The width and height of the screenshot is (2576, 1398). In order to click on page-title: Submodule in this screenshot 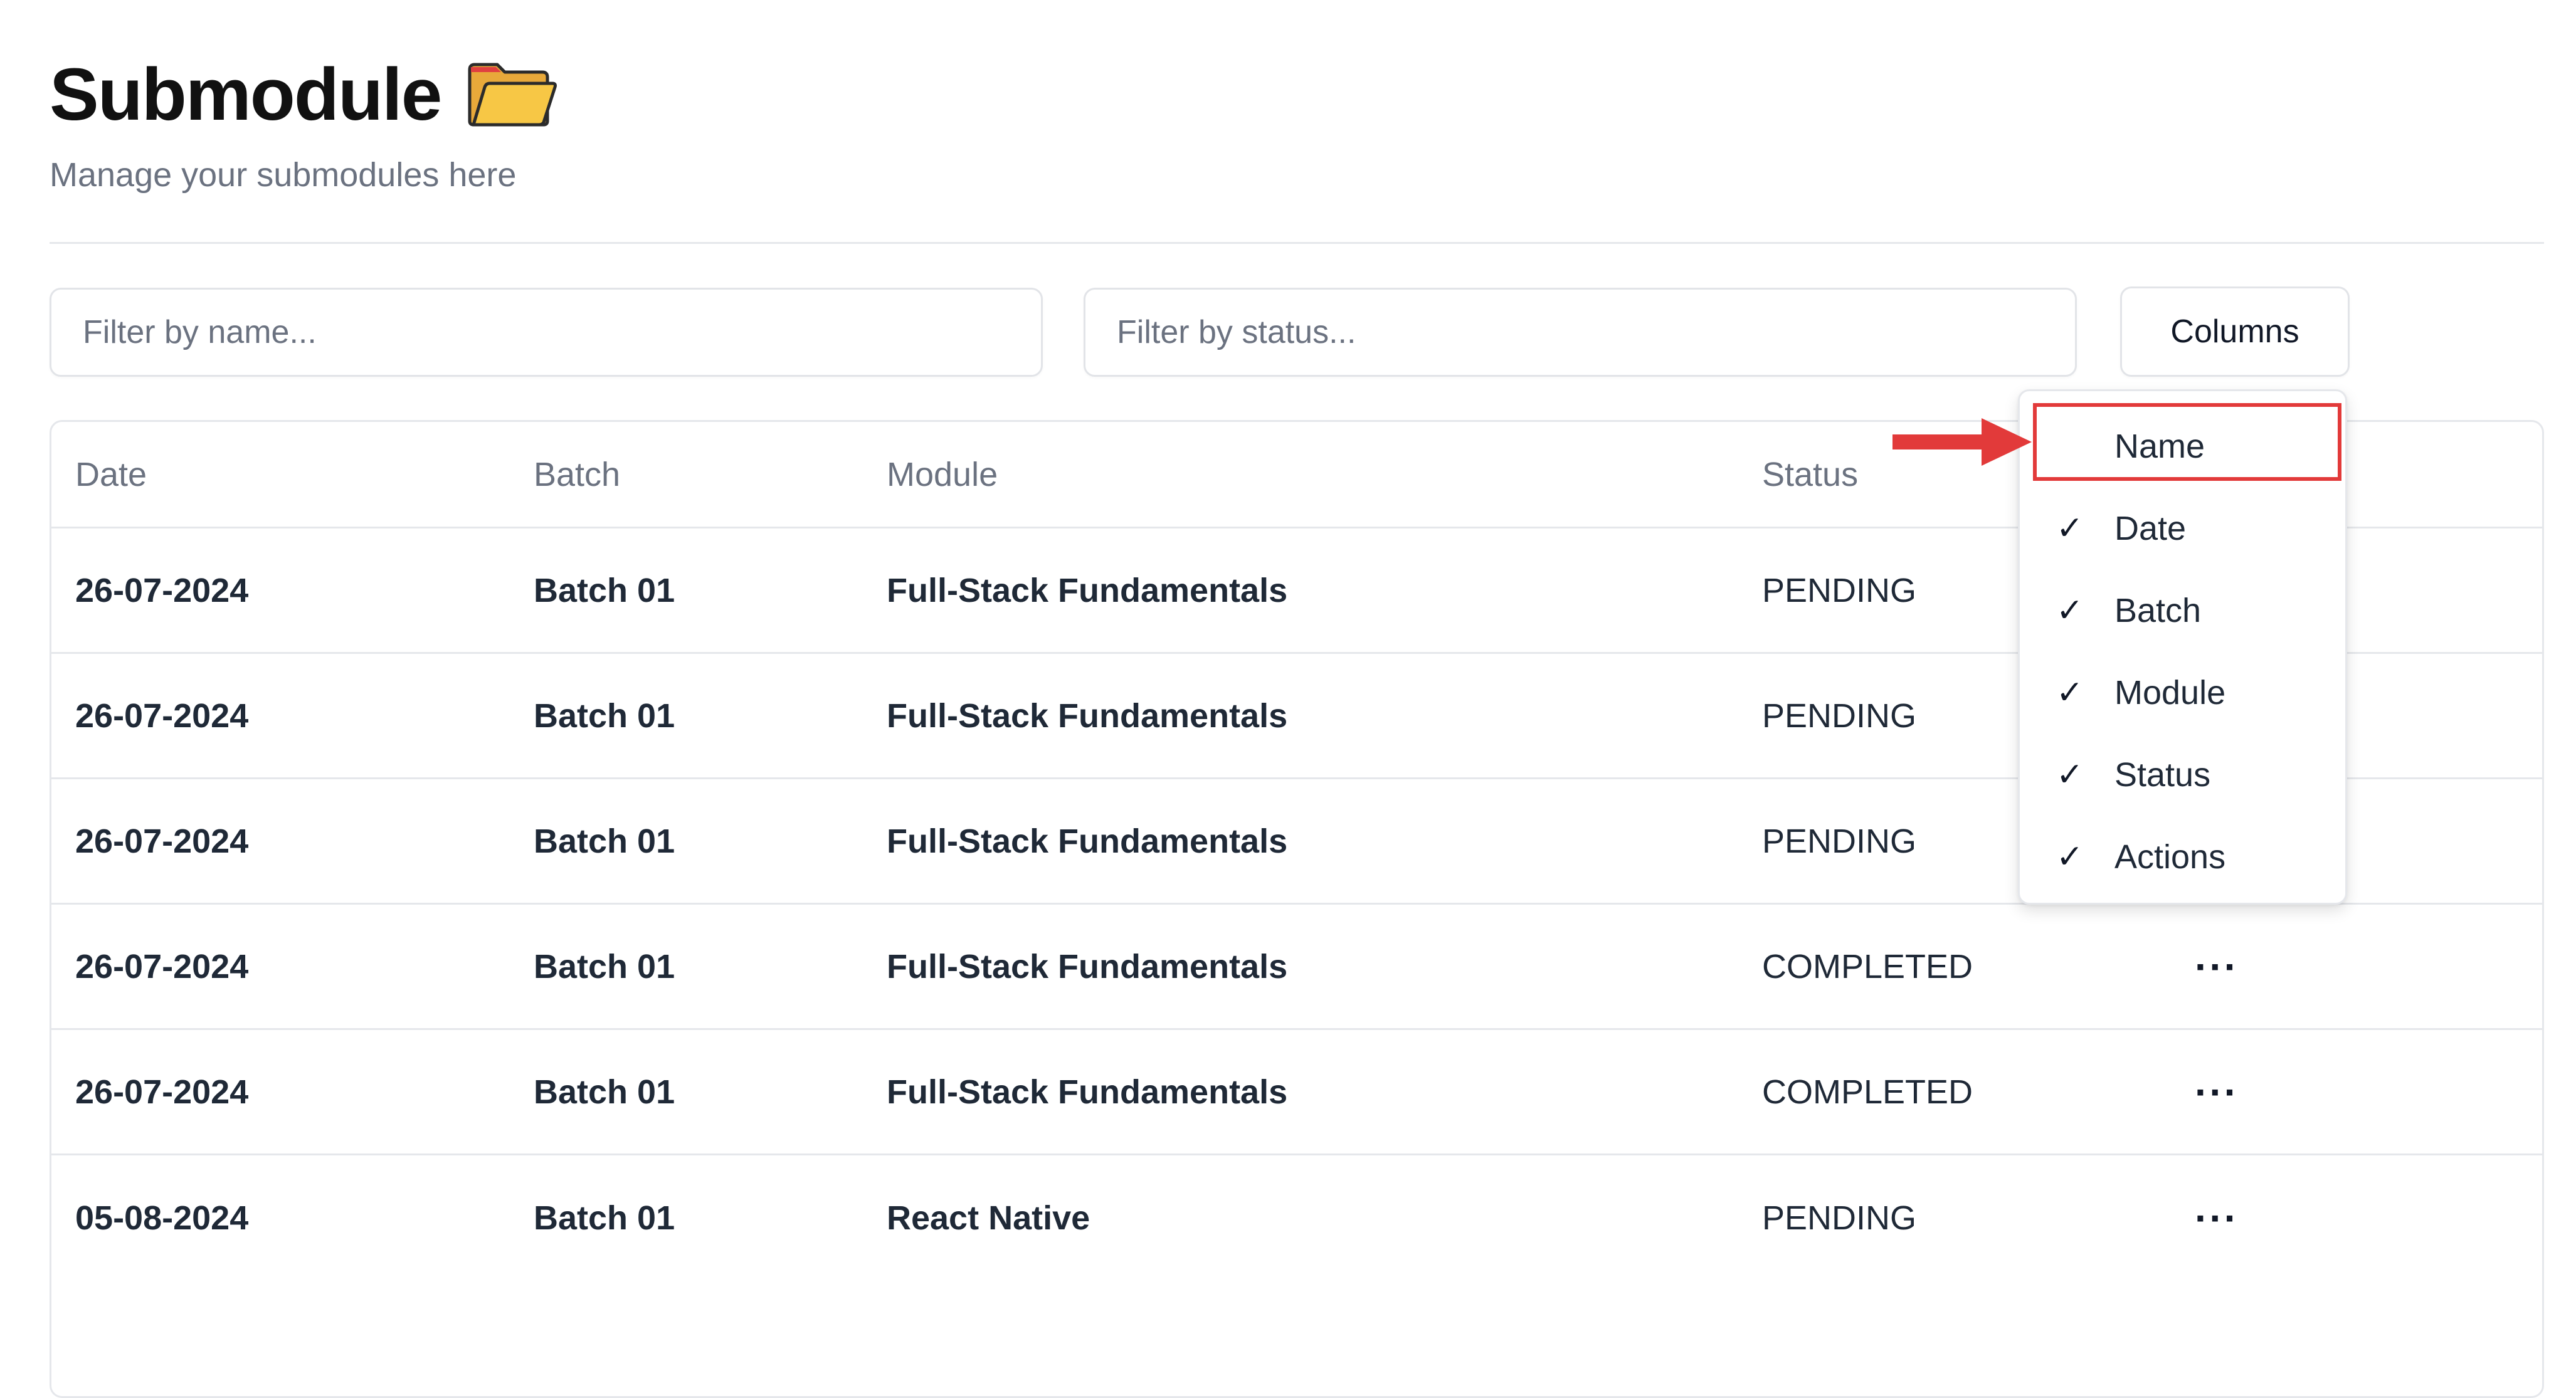, I will do `click(246, 95)`.